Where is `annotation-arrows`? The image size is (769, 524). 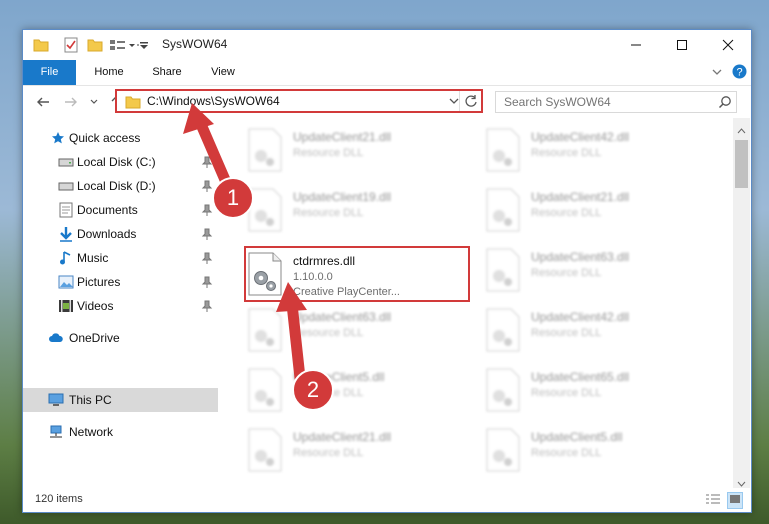
annotation-arrows is located at coordinates (245, 243).